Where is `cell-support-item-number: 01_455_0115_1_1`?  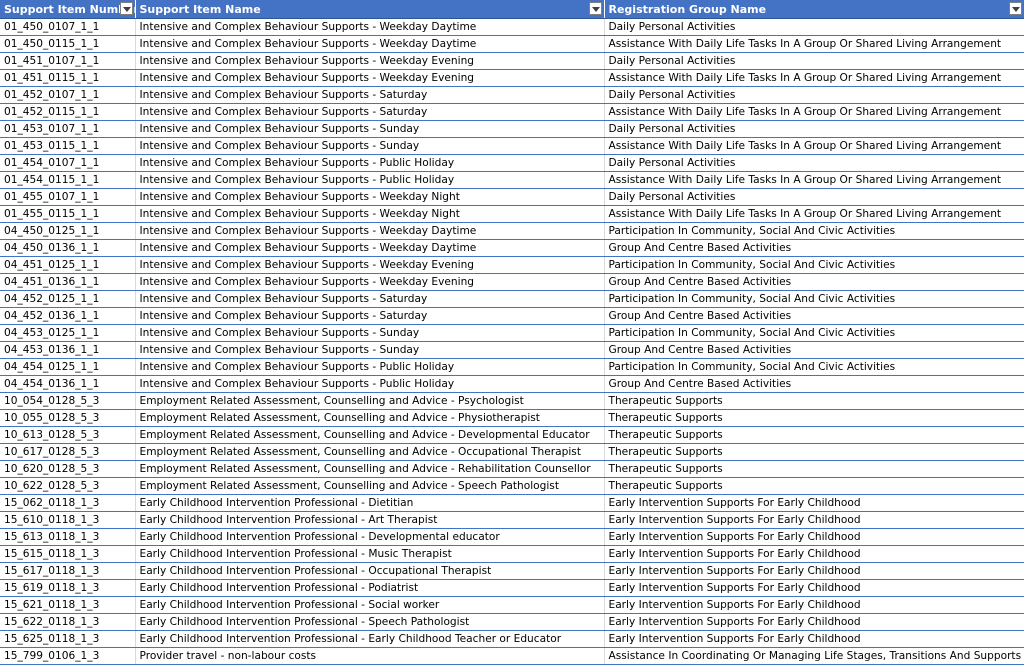 cell-support-item-number: 01_455_0115_1_1 is located at coordinates (68, 214).